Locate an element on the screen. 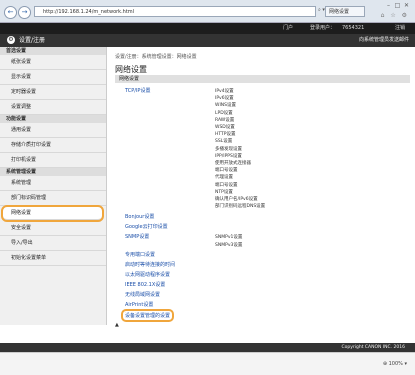  tcpip-subitem: IPv6设置 is located at coordinates (224, 98).